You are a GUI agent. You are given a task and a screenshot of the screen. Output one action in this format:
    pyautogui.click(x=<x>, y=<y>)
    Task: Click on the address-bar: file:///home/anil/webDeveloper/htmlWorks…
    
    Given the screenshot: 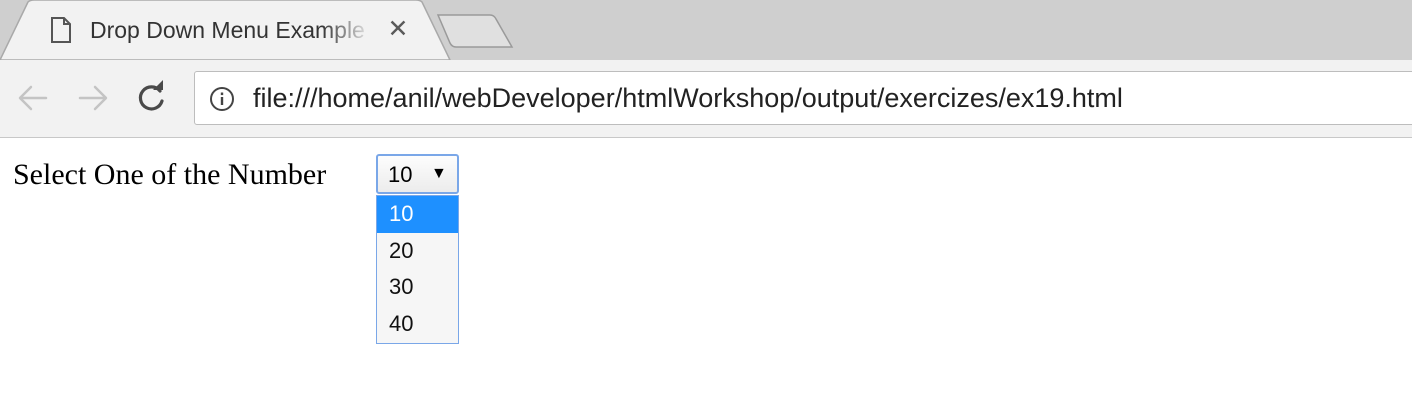 What is the action you would take?
    pyautogui.click(x=803, y=98)
    